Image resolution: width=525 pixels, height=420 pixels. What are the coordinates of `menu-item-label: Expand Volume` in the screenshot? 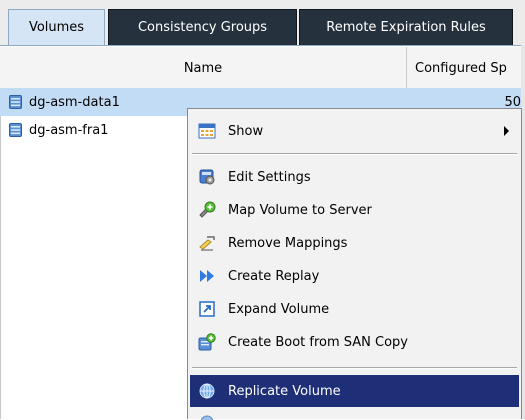 It's located at (279, 309).